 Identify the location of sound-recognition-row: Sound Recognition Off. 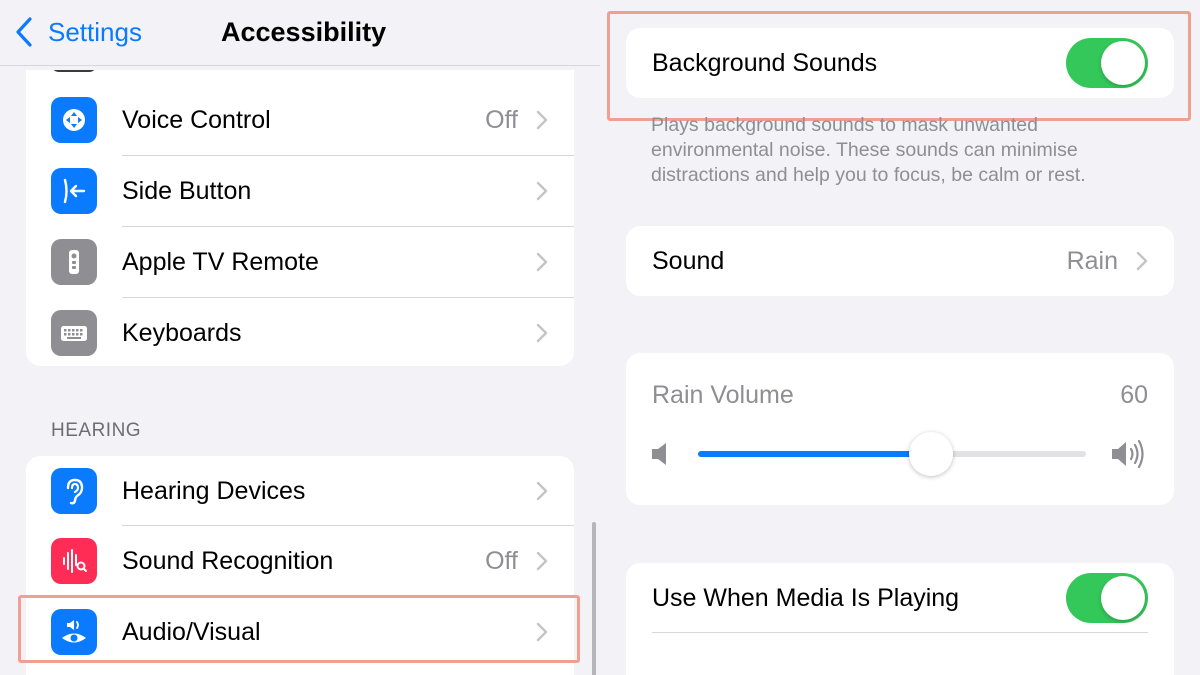
(300, 561).